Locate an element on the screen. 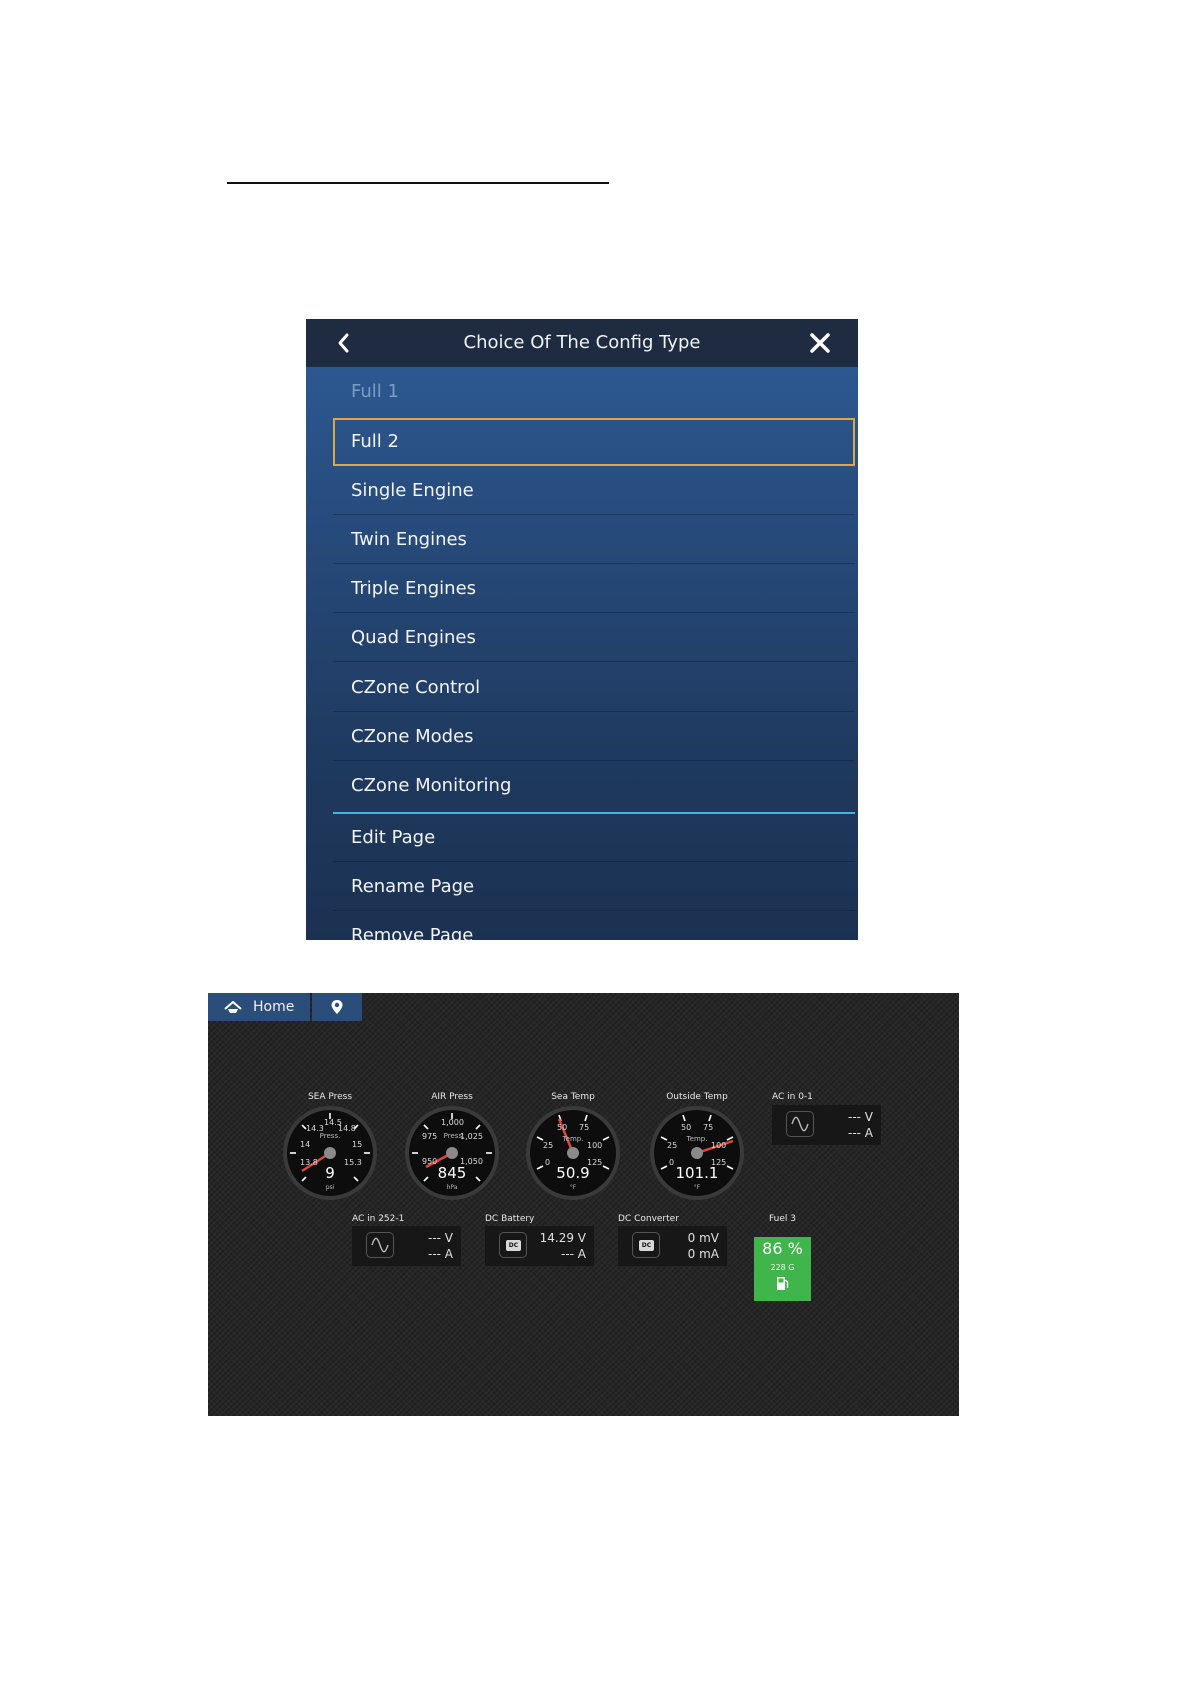 The image size is (1190, 1684). waypoint-tab is located at coordinates (337, 1007).